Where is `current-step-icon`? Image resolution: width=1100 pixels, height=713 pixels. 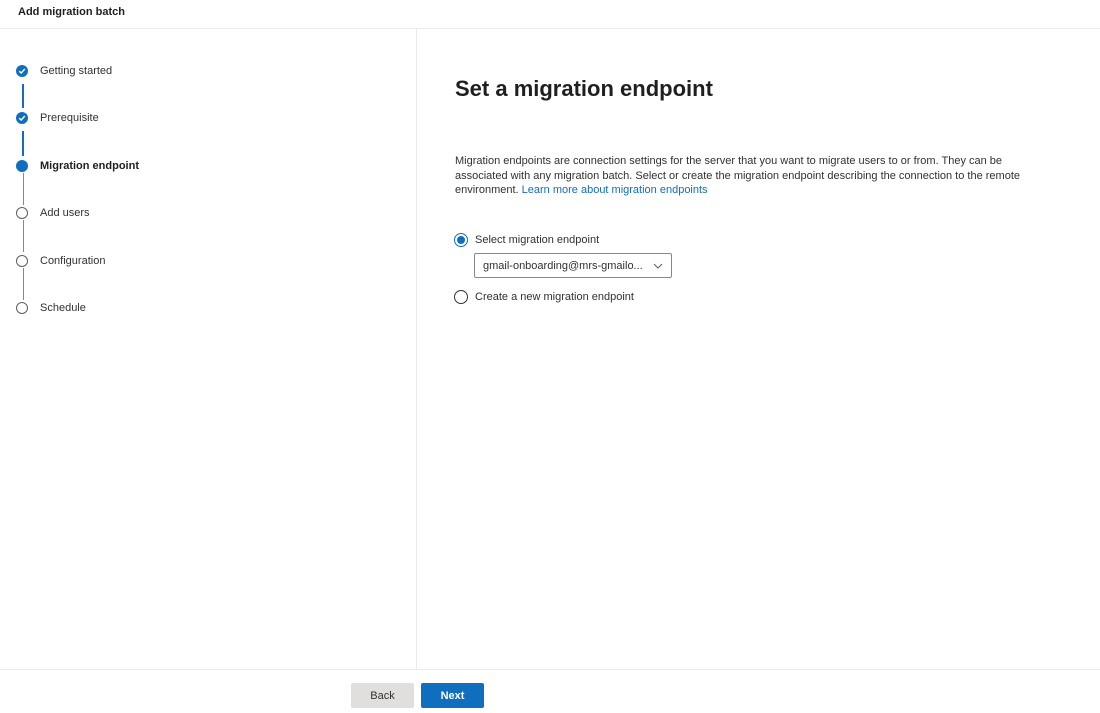 current-step-icon is located at coordinates (22, 166).